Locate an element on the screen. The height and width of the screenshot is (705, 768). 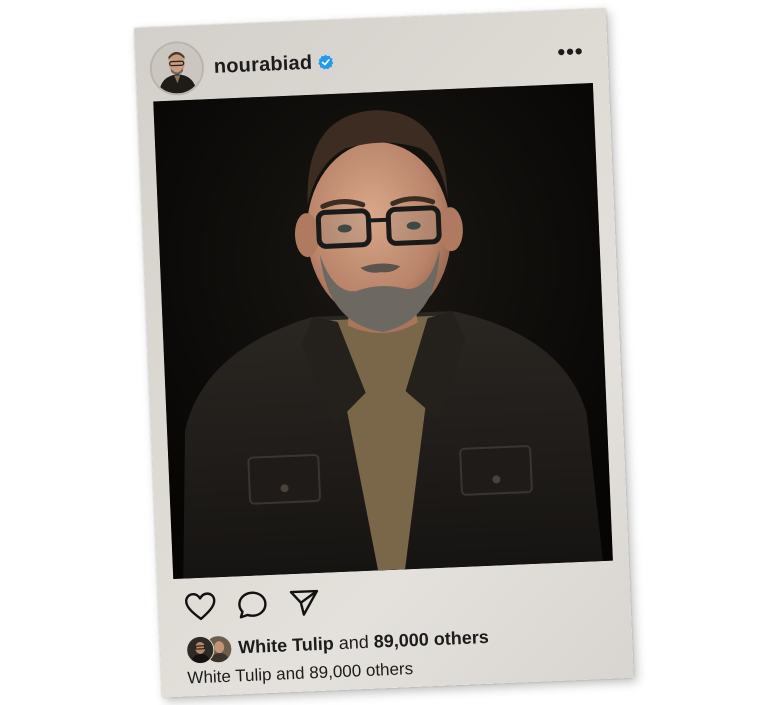
heart-icon is located at coordinates (200, 609).